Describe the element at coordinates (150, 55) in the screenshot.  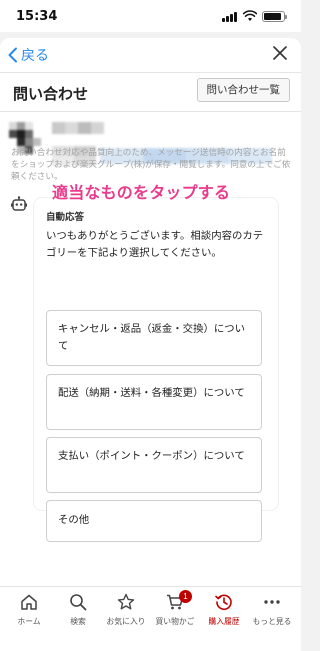
I see `nav-bar: 戻る` at that location.